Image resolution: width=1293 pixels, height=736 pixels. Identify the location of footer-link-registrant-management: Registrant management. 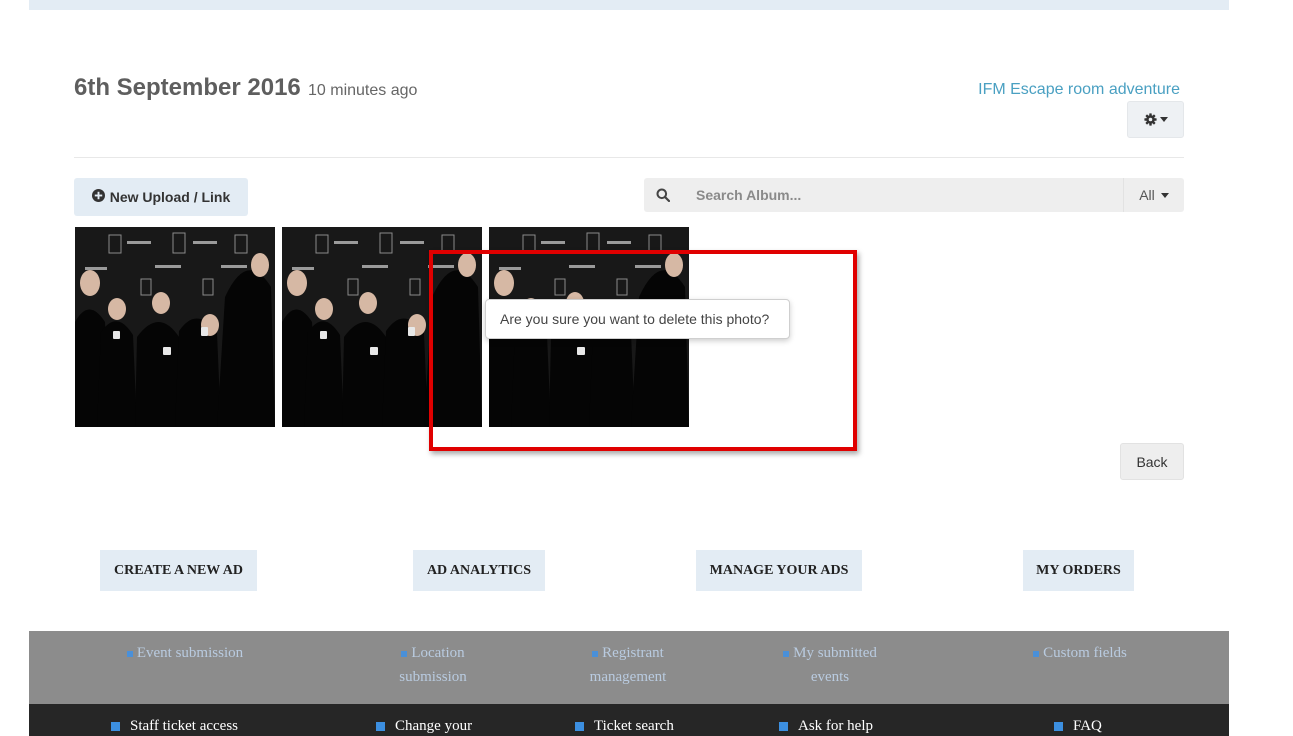
(628, 665).